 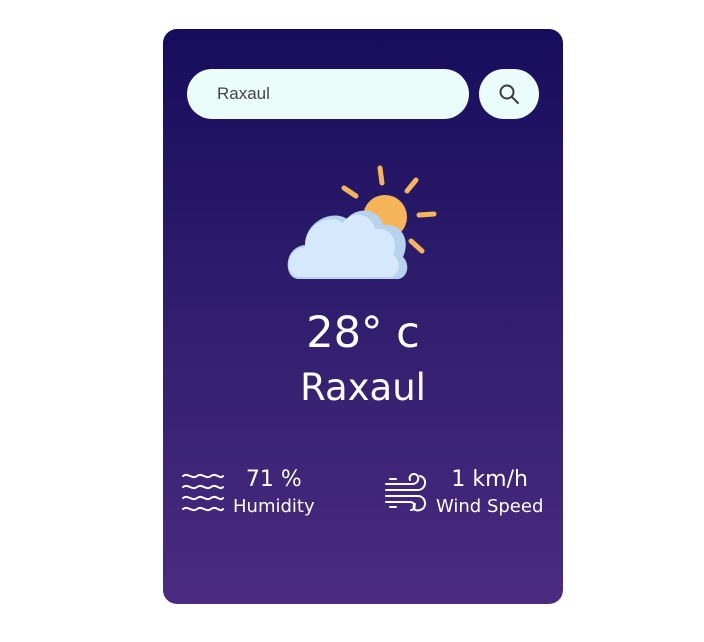 I want to click on wind-icon, so click(x=405, y=492).